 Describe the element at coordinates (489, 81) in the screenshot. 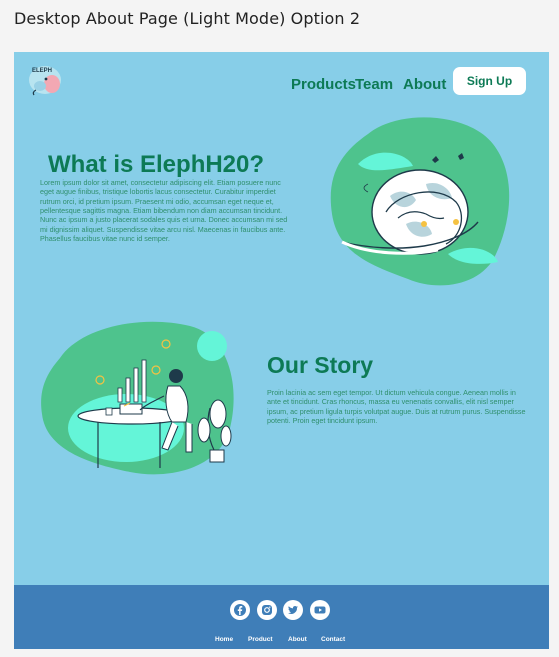

I see `sign-up-button: Sign Up` at that location.